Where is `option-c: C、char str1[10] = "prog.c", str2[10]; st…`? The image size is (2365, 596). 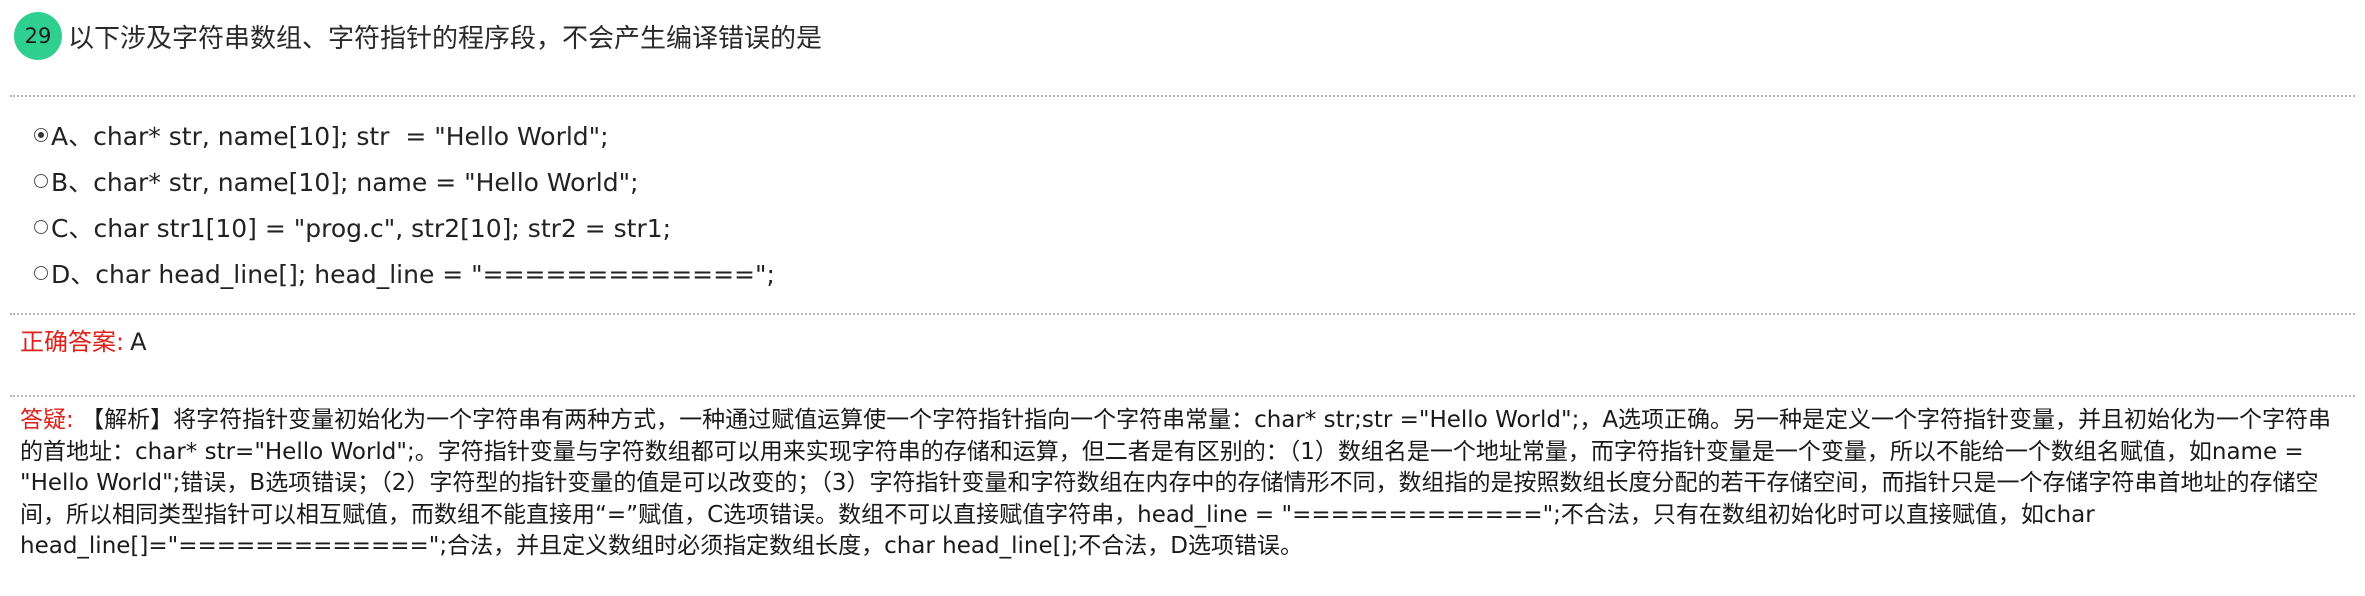 option-c: C、char str1[10] = "prog.c", str2[10]; st… is located at coordinates (404, 227).